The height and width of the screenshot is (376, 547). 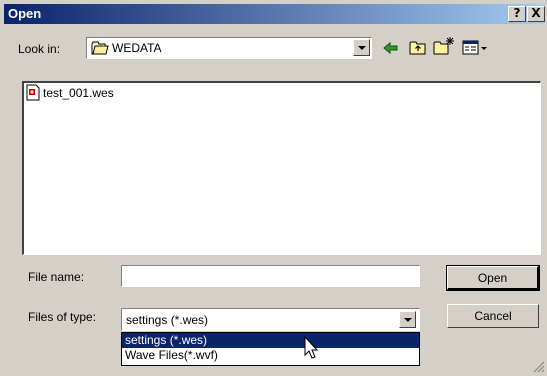 What do you see at coordinates (100, 49) in the screenshot?
I see `folder-icon` at bounding box center [100, 49].